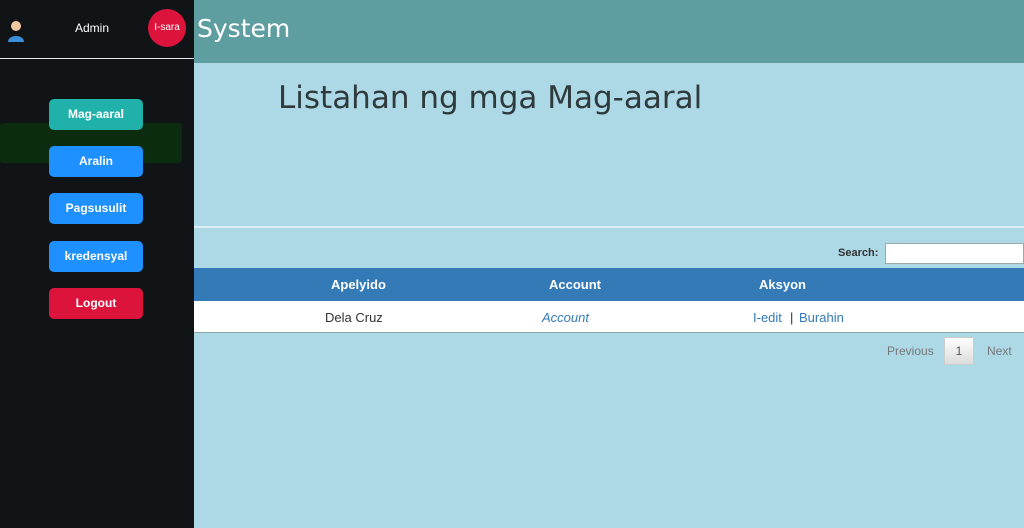 This screenshot has height=528, width=1024. What do you see at coordinates (96, 208) in the screenshot?
I see `sidebar-item-pagsusulit: Pagsusulit` at bounding box center [96, 208].